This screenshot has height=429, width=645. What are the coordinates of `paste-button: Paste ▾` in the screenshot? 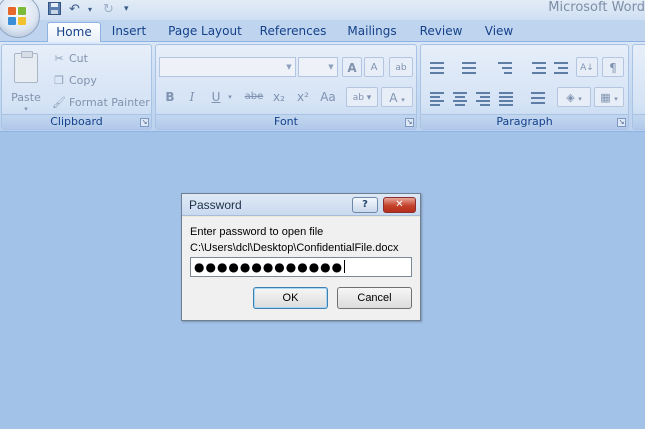 It's located at (26, 82).